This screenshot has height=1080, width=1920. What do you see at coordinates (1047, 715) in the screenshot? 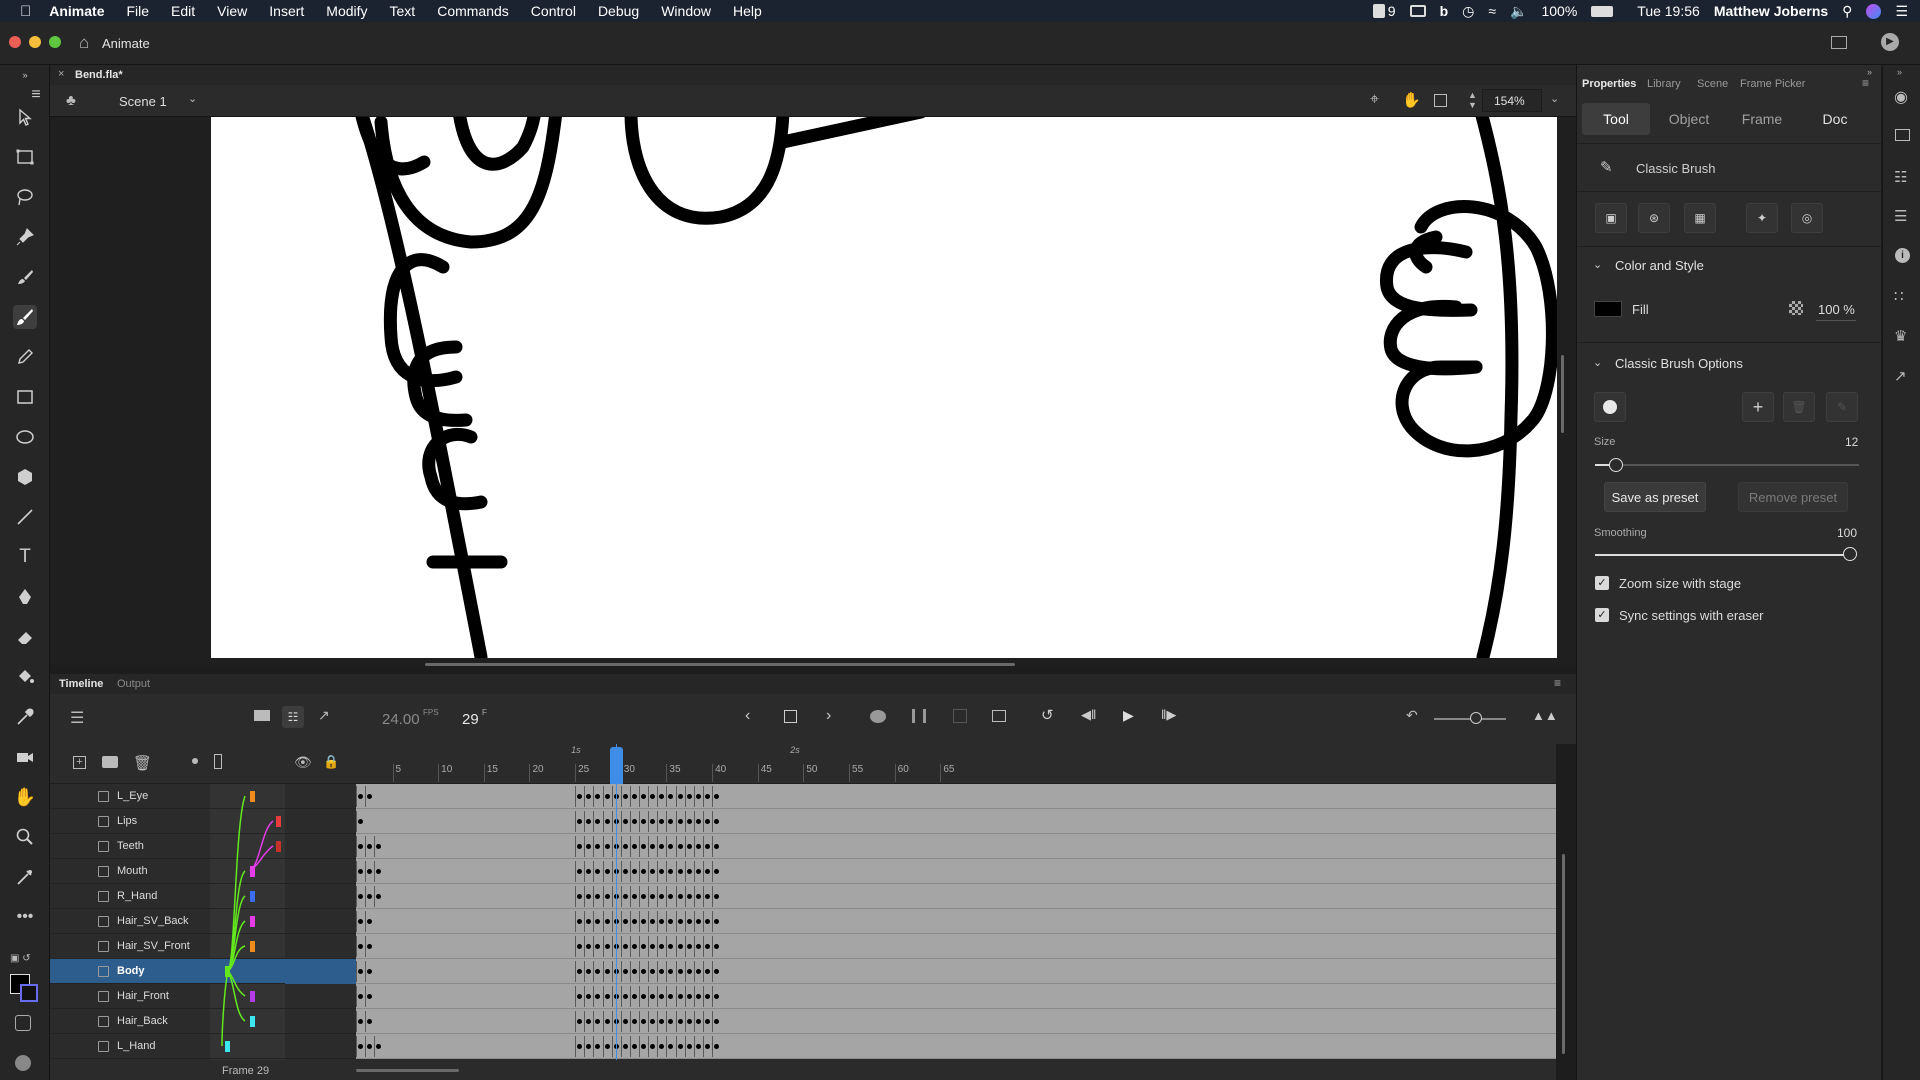
I see `loop-icon: ↺` at bounding box center [1047, 715].